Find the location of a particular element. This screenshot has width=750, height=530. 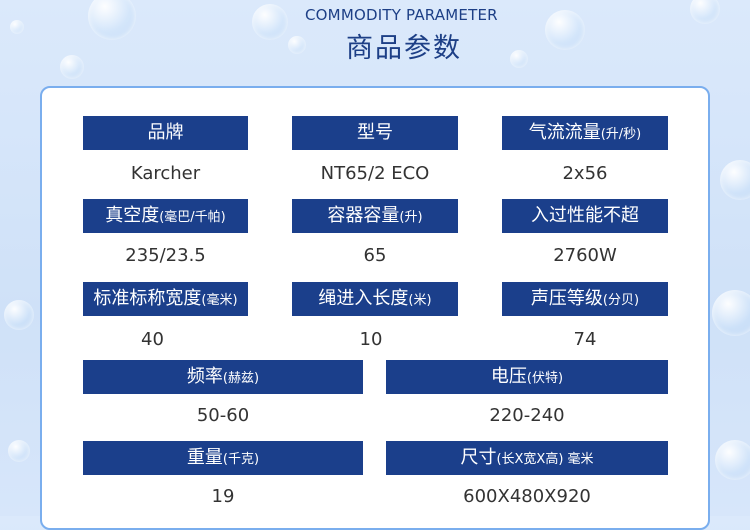

label-weight: 重量(千克) is located at coordinates (223, 458).